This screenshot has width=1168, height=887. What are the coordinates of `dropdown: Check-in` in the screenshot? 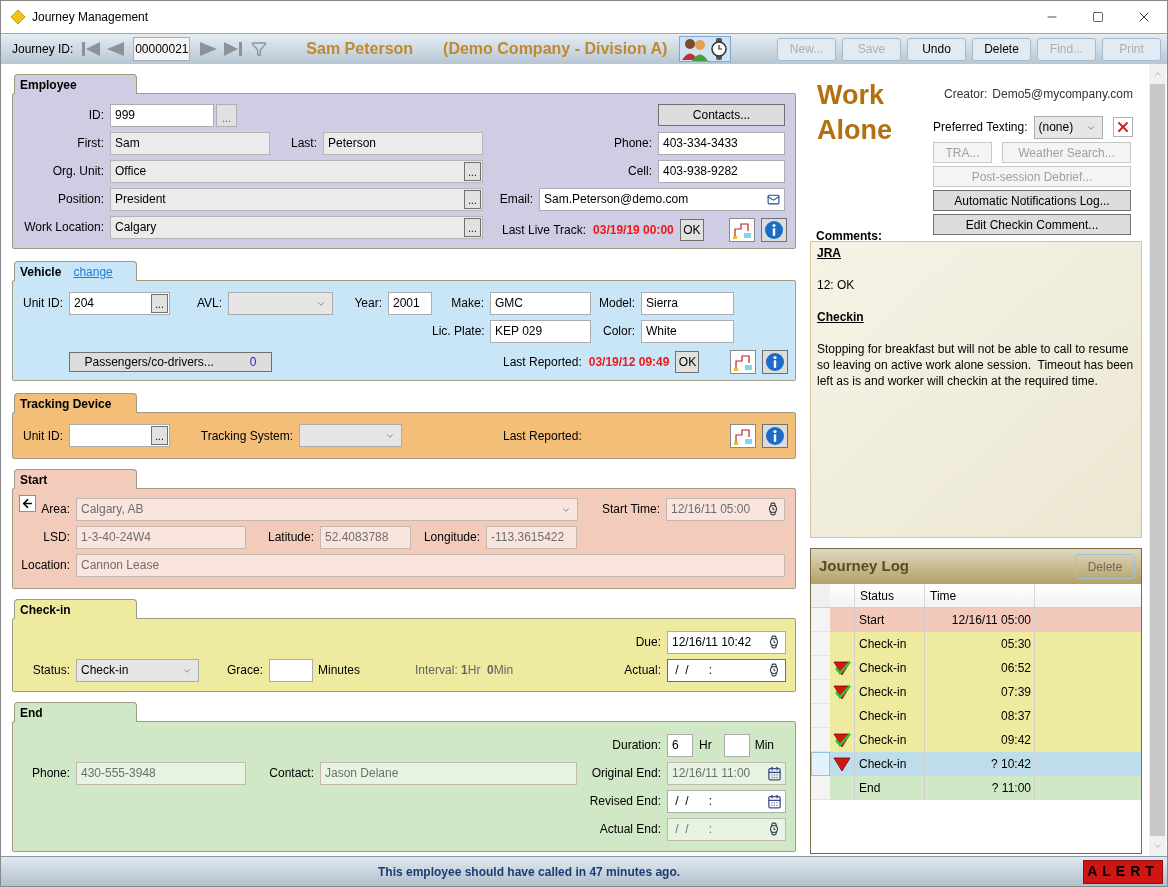 It's located at (137, 670).